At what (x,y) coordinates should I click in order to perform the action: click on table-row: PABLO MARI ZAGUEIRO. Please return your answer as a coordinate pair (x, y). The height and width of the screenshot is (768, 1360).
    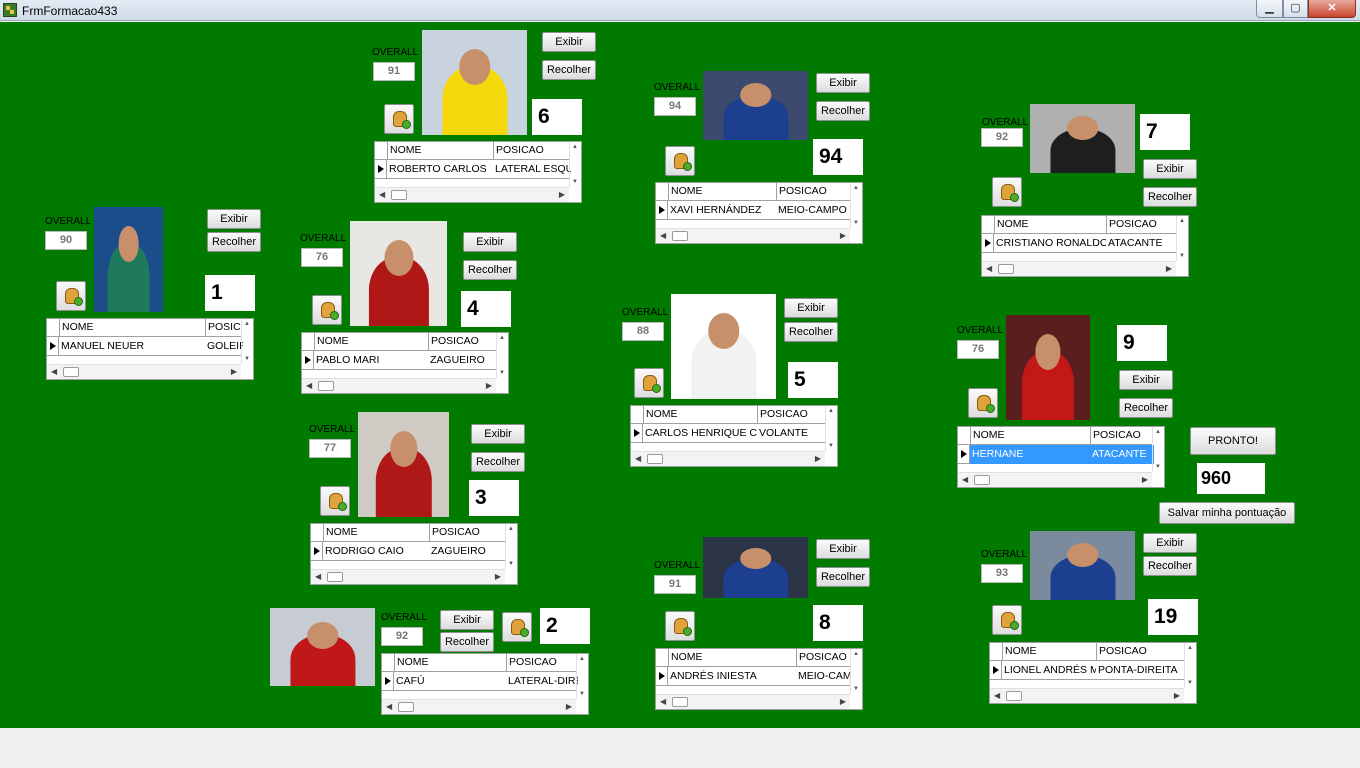
    Looking at the image, I should click on (399, 360).